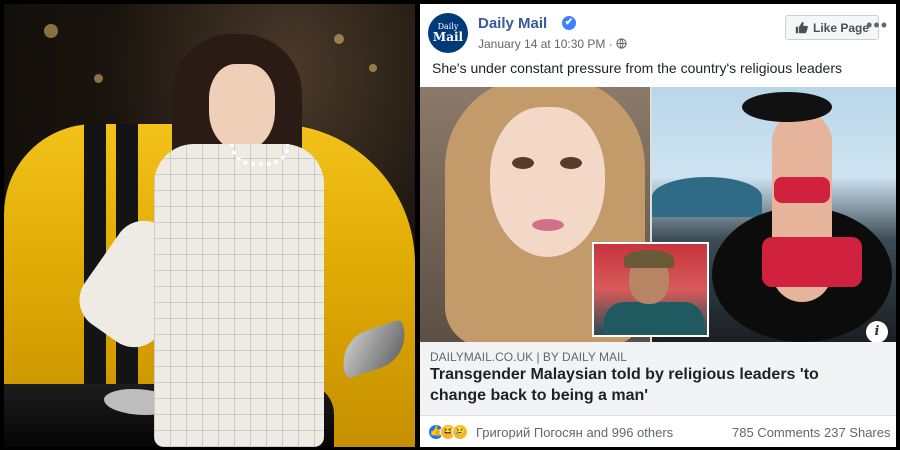 Image resolution: width=900 pixels, height=450 pixels. I want to click on bikini-top, so click(802, 190).